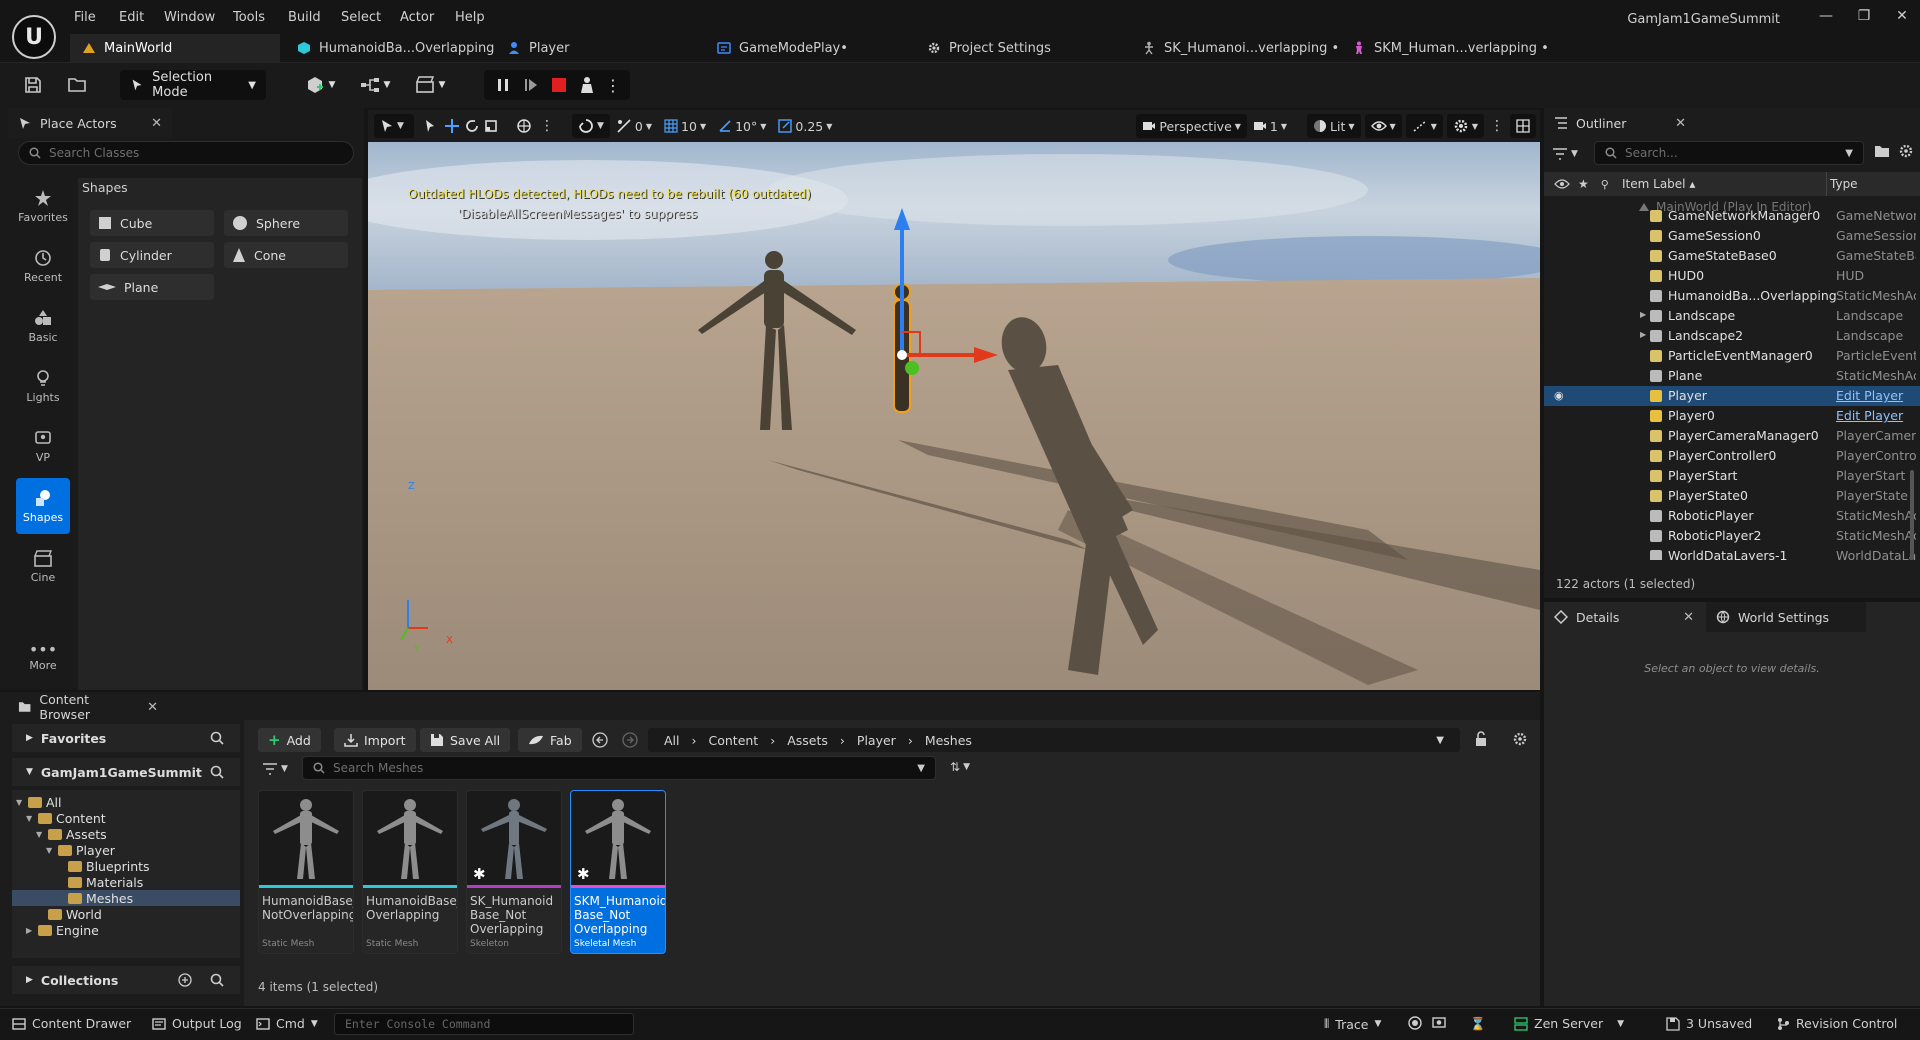  Describe the element at coordinates (734, 740) in the screenshot. I see `breadcrumb-content: Content` at that location.